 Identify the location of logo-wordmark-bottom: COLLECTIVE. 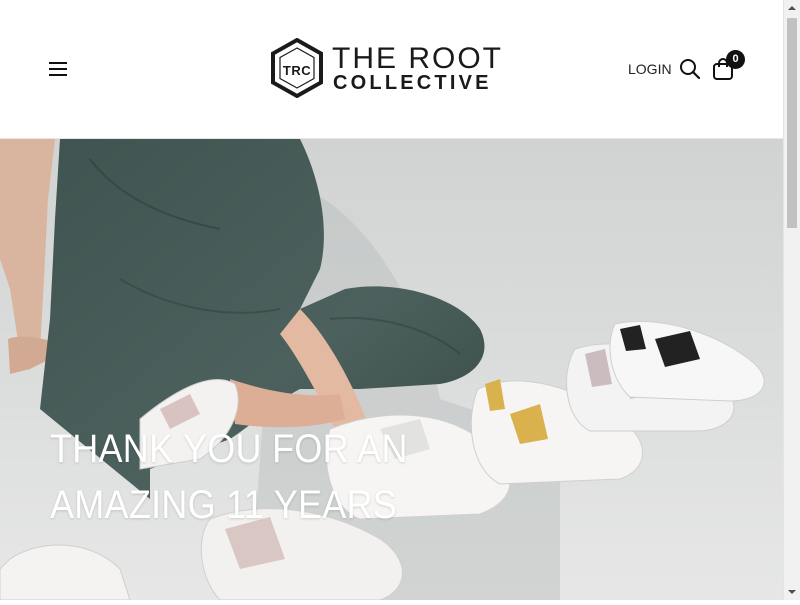
(412, 83).